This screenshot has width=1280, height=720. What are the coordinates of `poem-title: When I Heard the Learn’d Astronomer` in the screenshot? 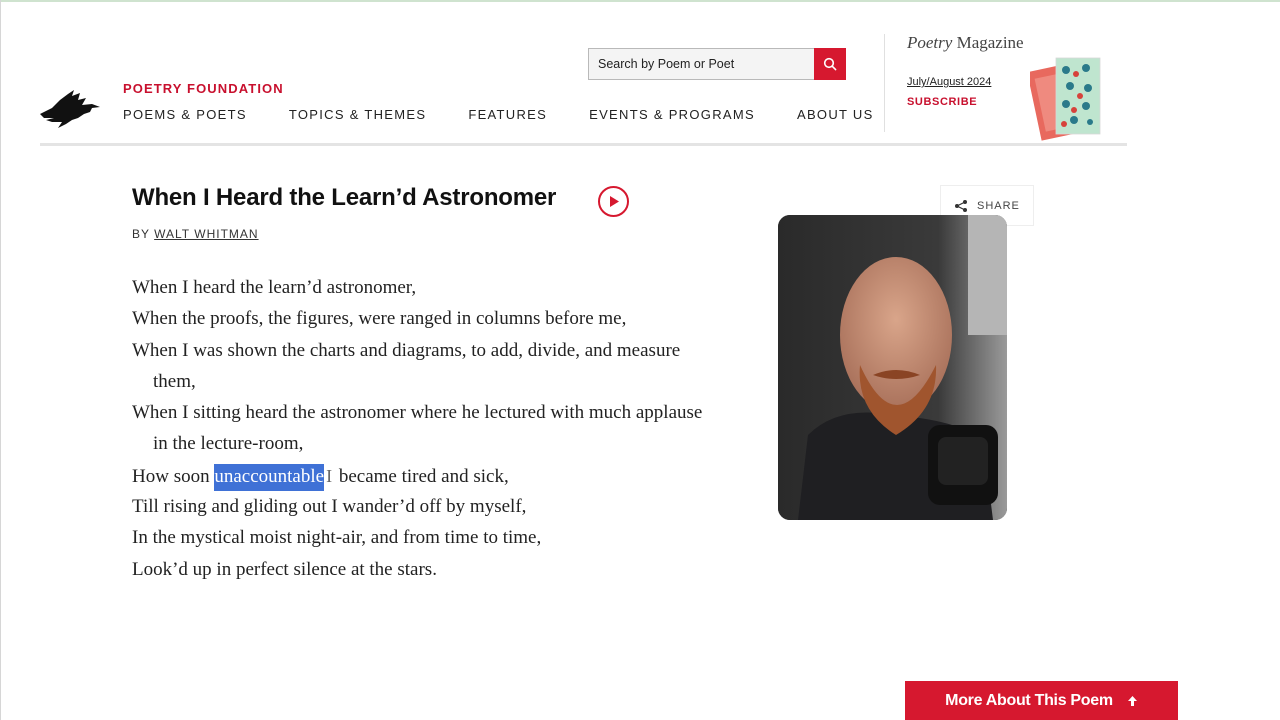 It's located at (344, 197).